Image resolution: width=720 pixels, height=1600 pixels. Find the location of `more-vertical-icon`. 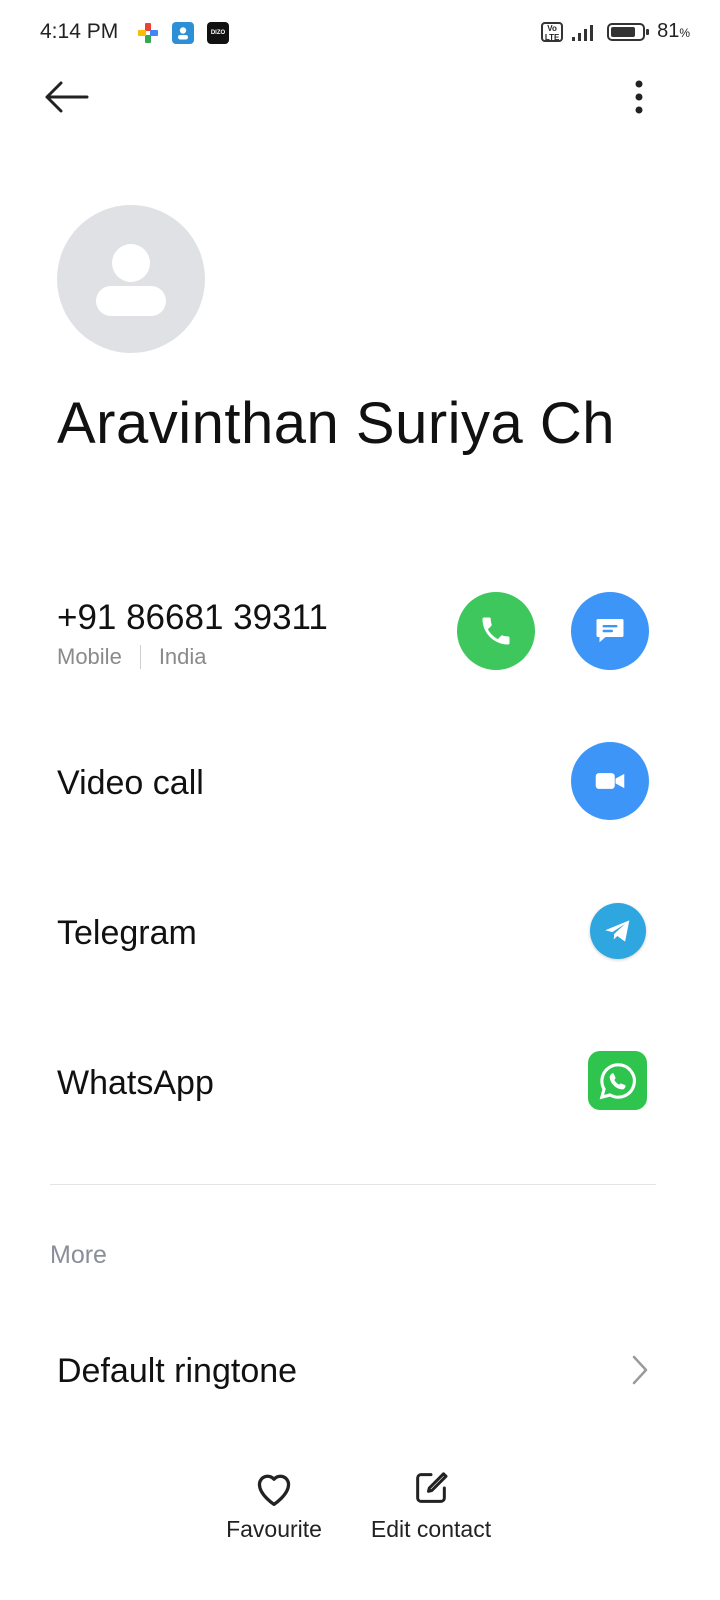

more-vertical-icon is located at coordinates (639, 97).